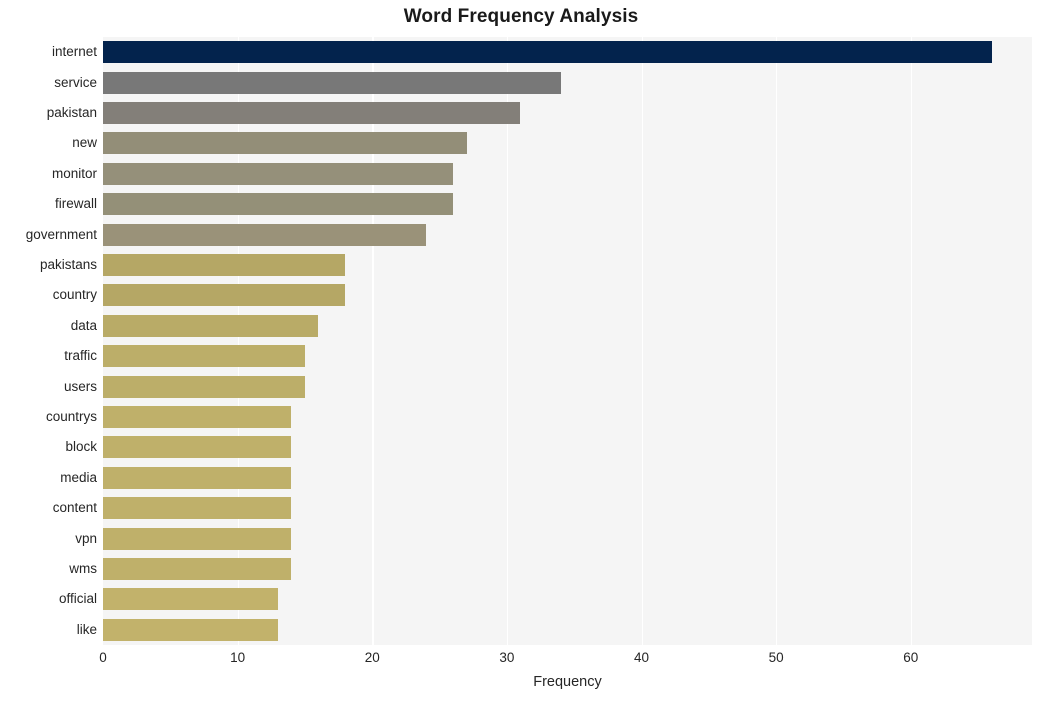  I want to click on y-axis-tick-label: country, so click(74, 295).